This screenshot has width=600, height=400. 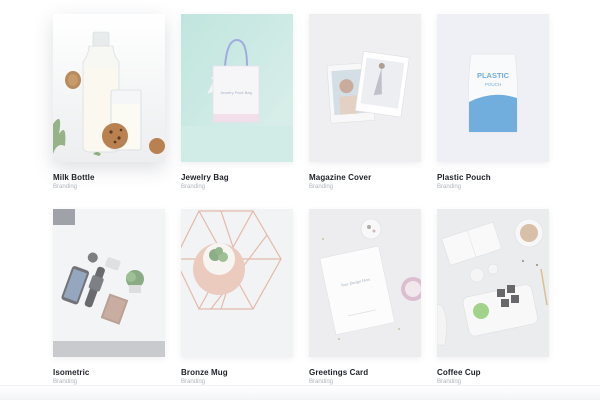 What do you see at coordinates (493, 75) in the screenshot?
I see `pouch-text-line1: PLASTIC` at bounding box center [493, 75].